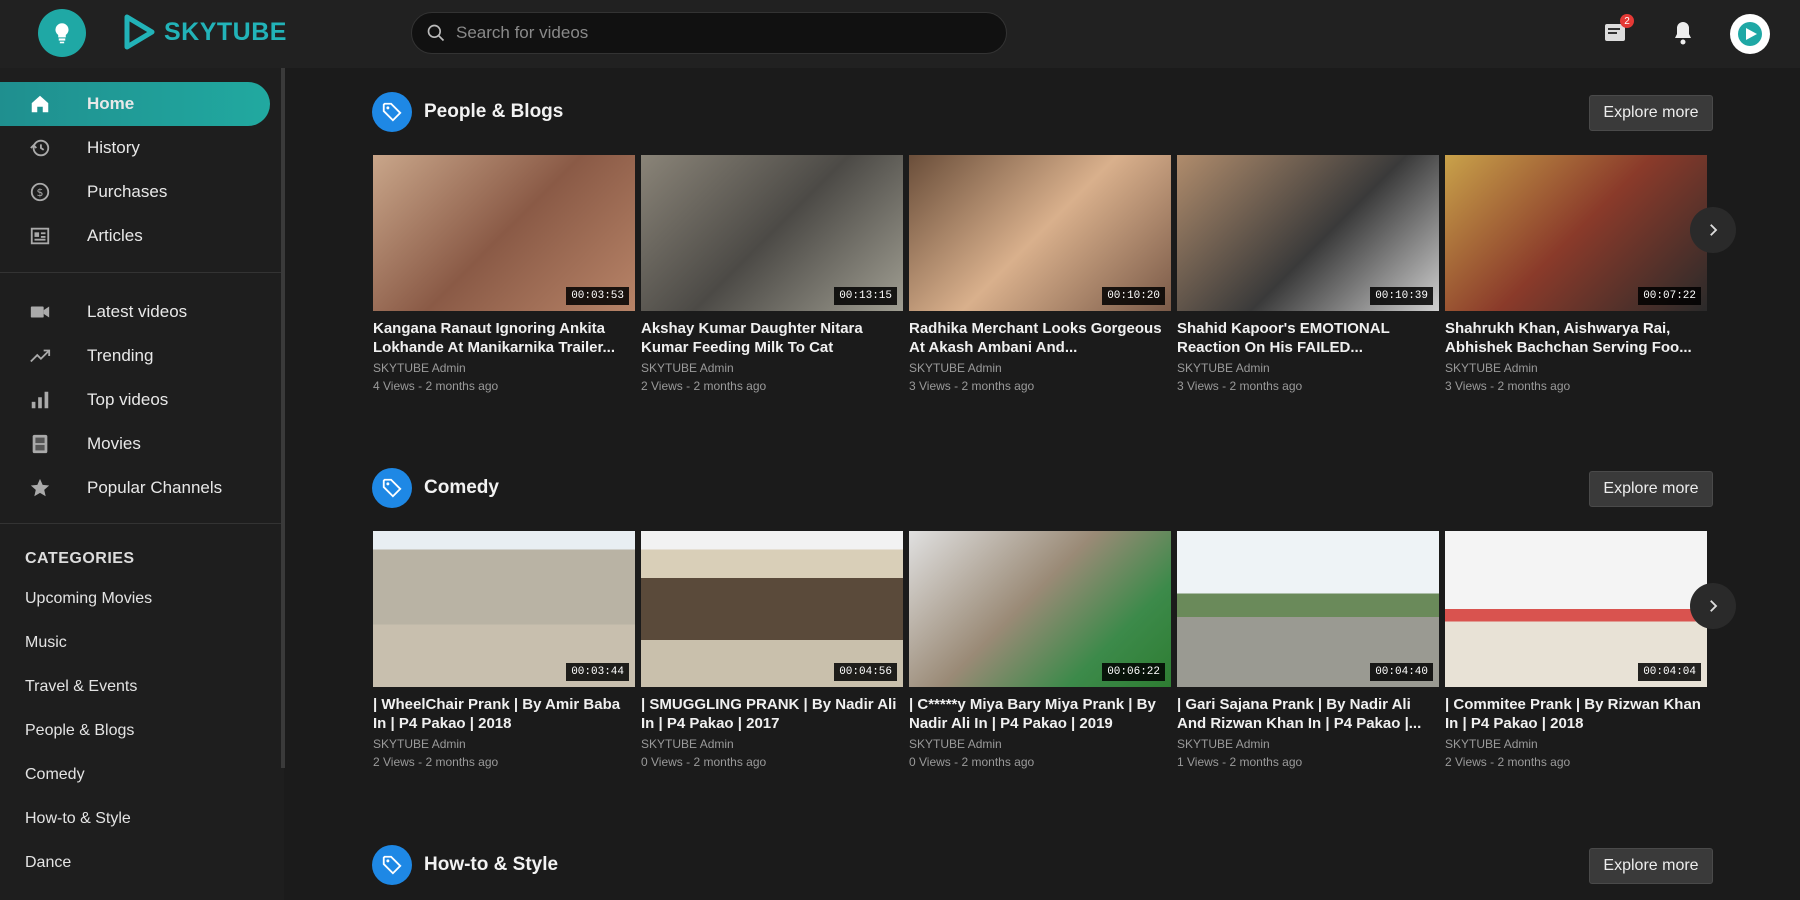 This screenshot has width=1800, height=900. I want to click on search-input, so click(716, 33).